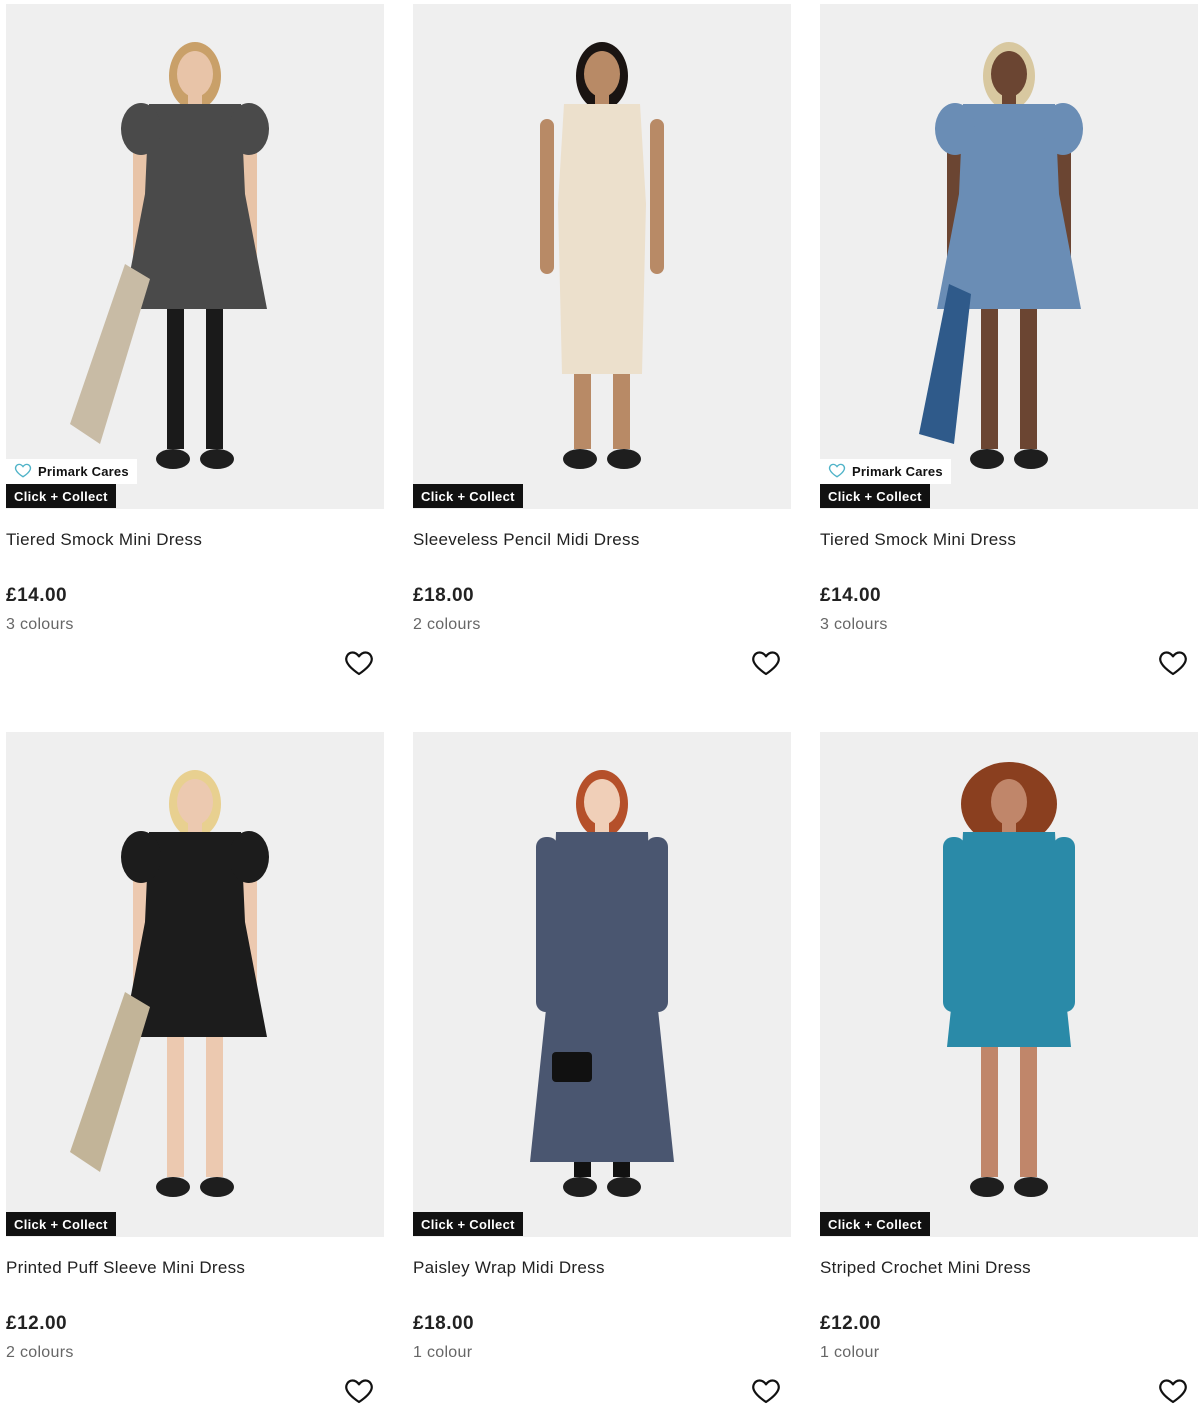 Image resolution: width=1200 pixels, height=1405 pixels. I want to click on product-title: Striped Crochet Mini Dress, so click(925, 1268).